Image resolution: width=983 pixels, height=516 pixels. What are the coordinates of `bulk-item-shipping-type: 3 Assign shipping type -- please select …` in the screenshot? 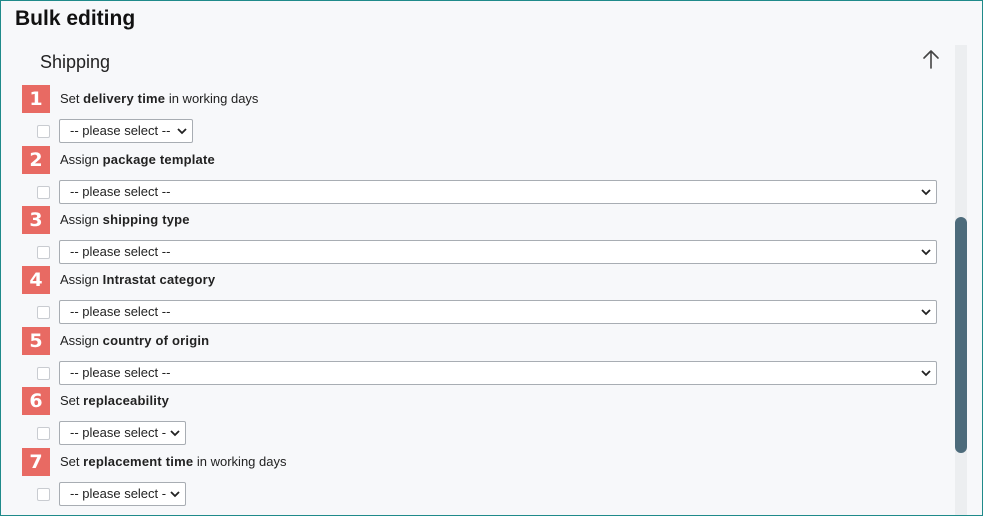 It's located at (485, 236).